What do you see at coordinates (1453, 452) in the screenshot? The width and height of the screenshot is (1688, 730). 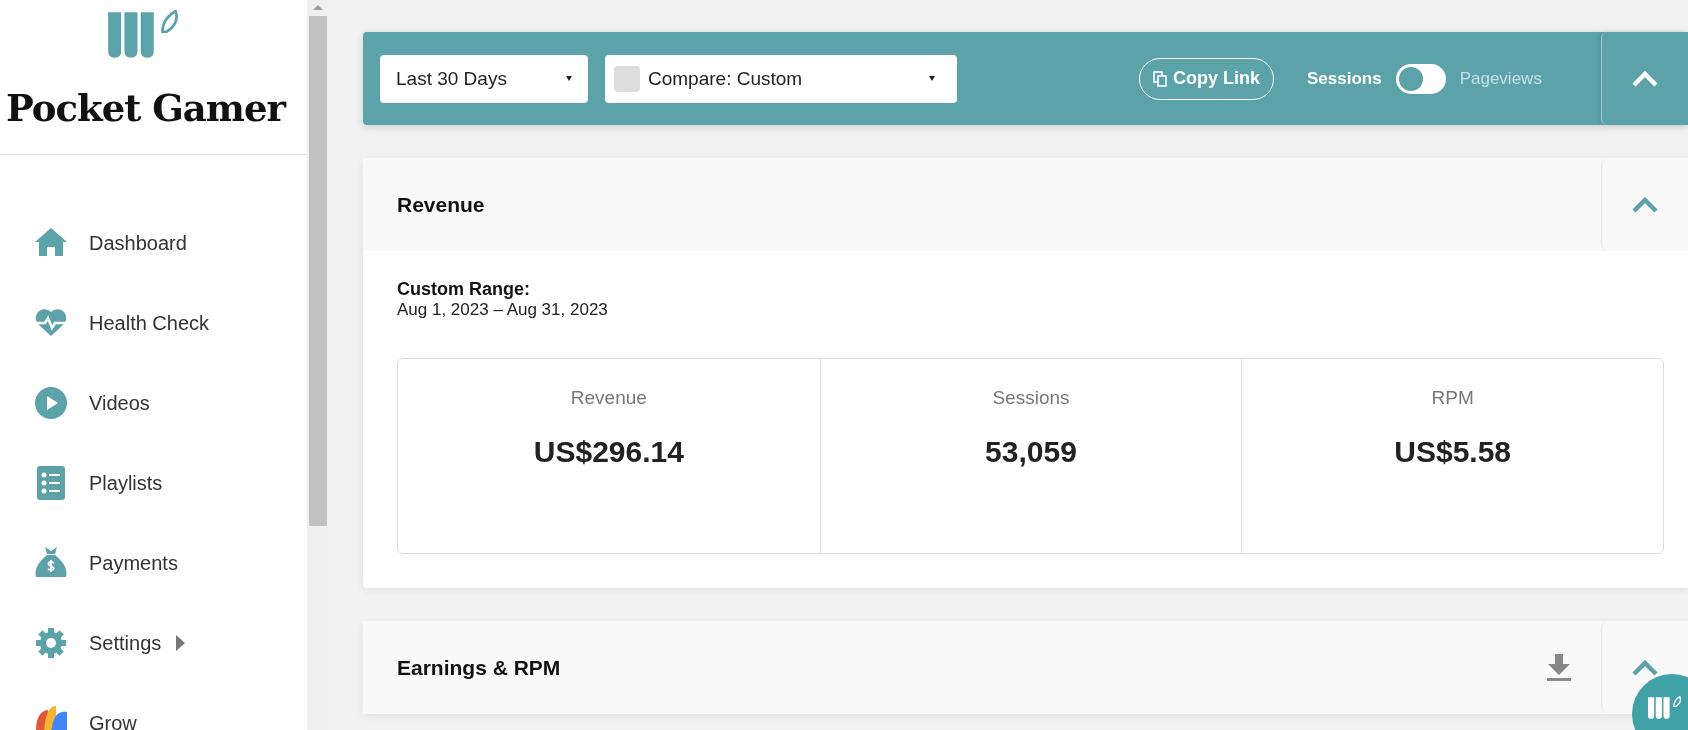 I see `stat-value: US$5.58` at bounding box center [1453, 452].